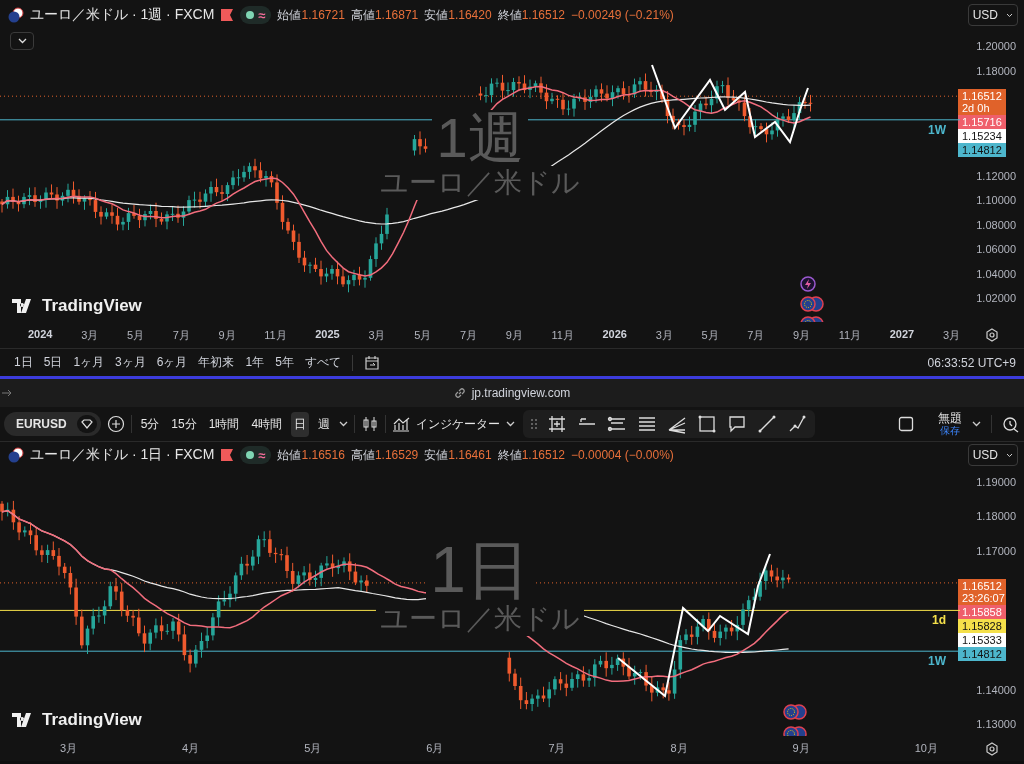  Describe the element at coordinates (172, 362) in the screenshot. I see `range-button: 6ヶ月` at that location.